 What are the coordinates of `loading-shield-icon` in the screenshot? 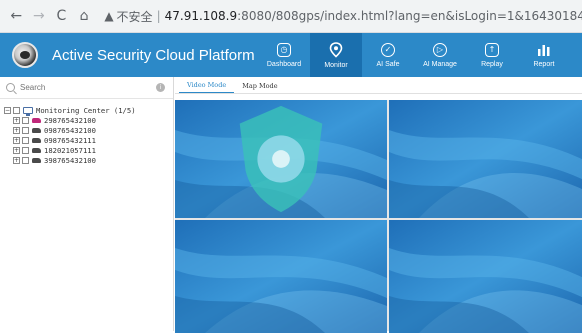 It's located at (281, 159).